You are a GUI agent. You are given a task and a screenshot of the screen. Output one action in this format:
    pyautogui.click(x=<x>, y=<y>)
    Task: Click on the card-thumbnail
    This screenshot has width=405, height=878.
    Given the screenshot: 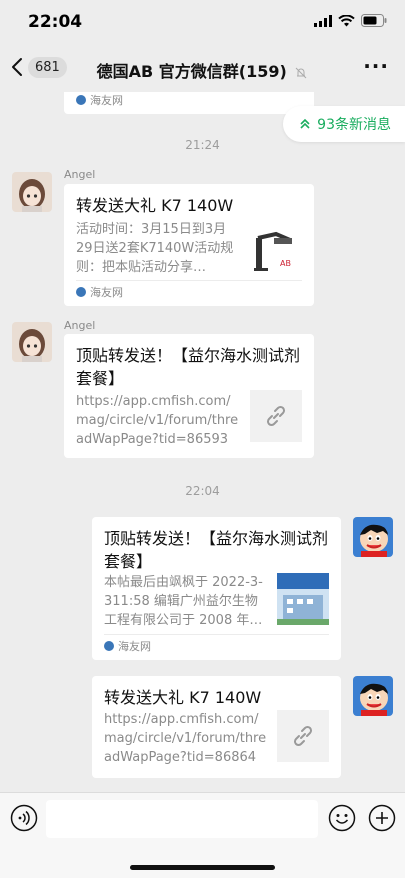 What is the action you would take?
    pyautogui.click(x=303, y=599)
    